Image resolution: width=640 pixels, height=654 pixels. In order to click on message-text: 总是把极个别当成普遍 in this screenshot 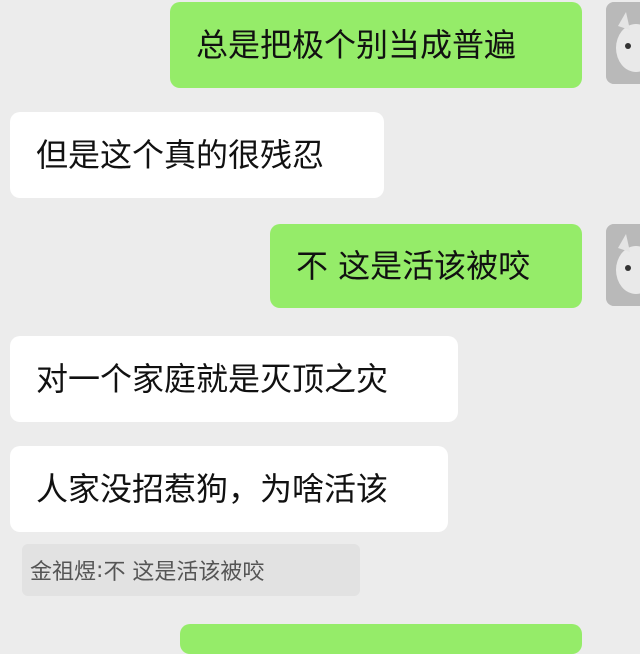, I will do `click(356, 45)`.